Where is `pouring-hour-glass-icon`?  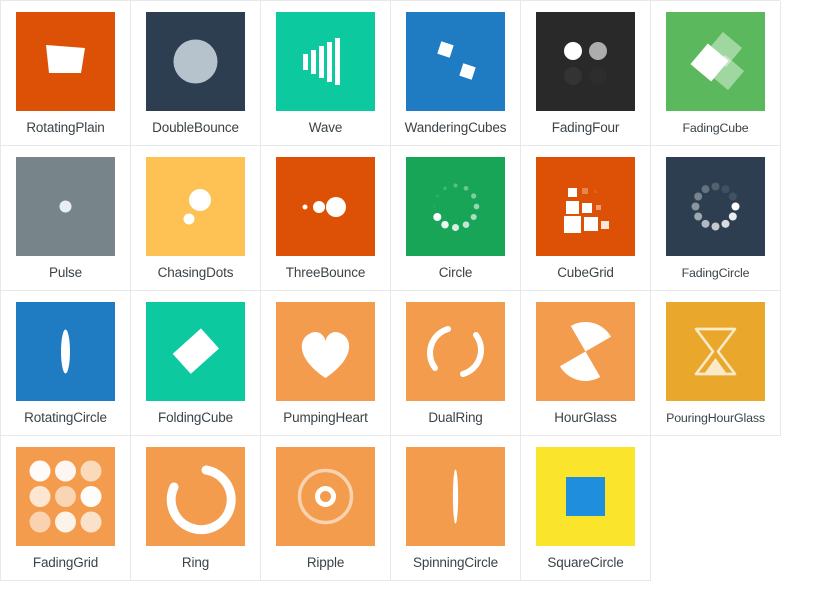 pouring-hour-glass-icon is located at coordinates (715, 351).